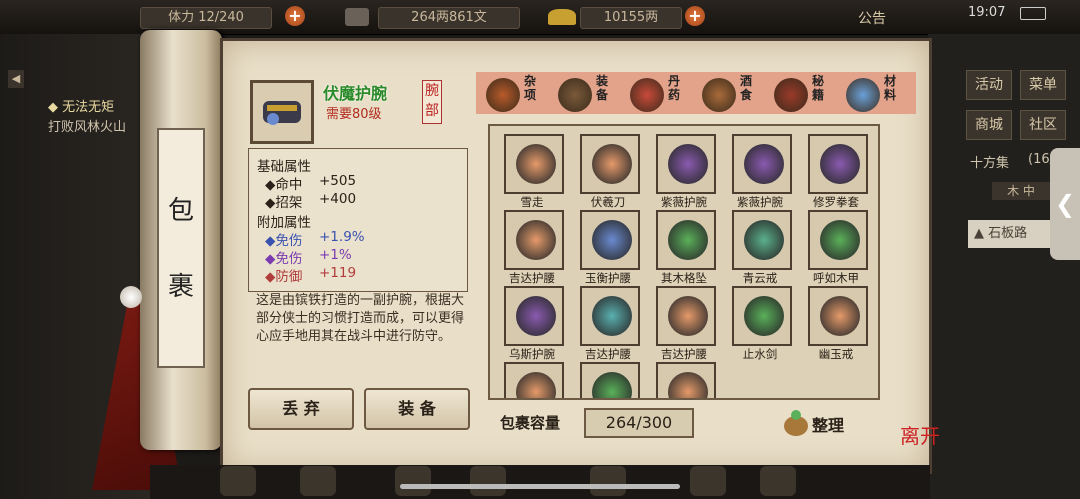 This screenshot has height=499, width=1080. I want to click on gold-display: 10155两, so click(631, 18).